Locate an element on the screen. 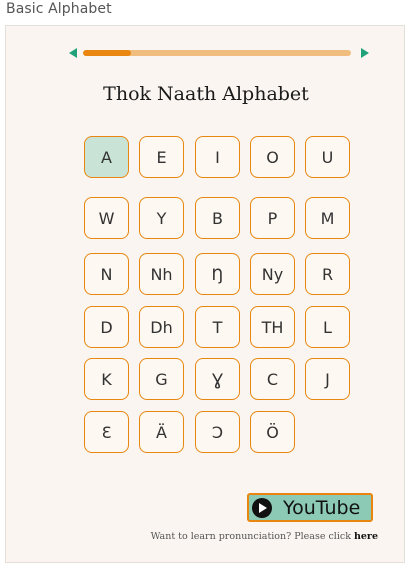 Image resolution: width=409 pixels, height=570 pixels. letter-tile: Ŋ is located at coordinates (217, 274).